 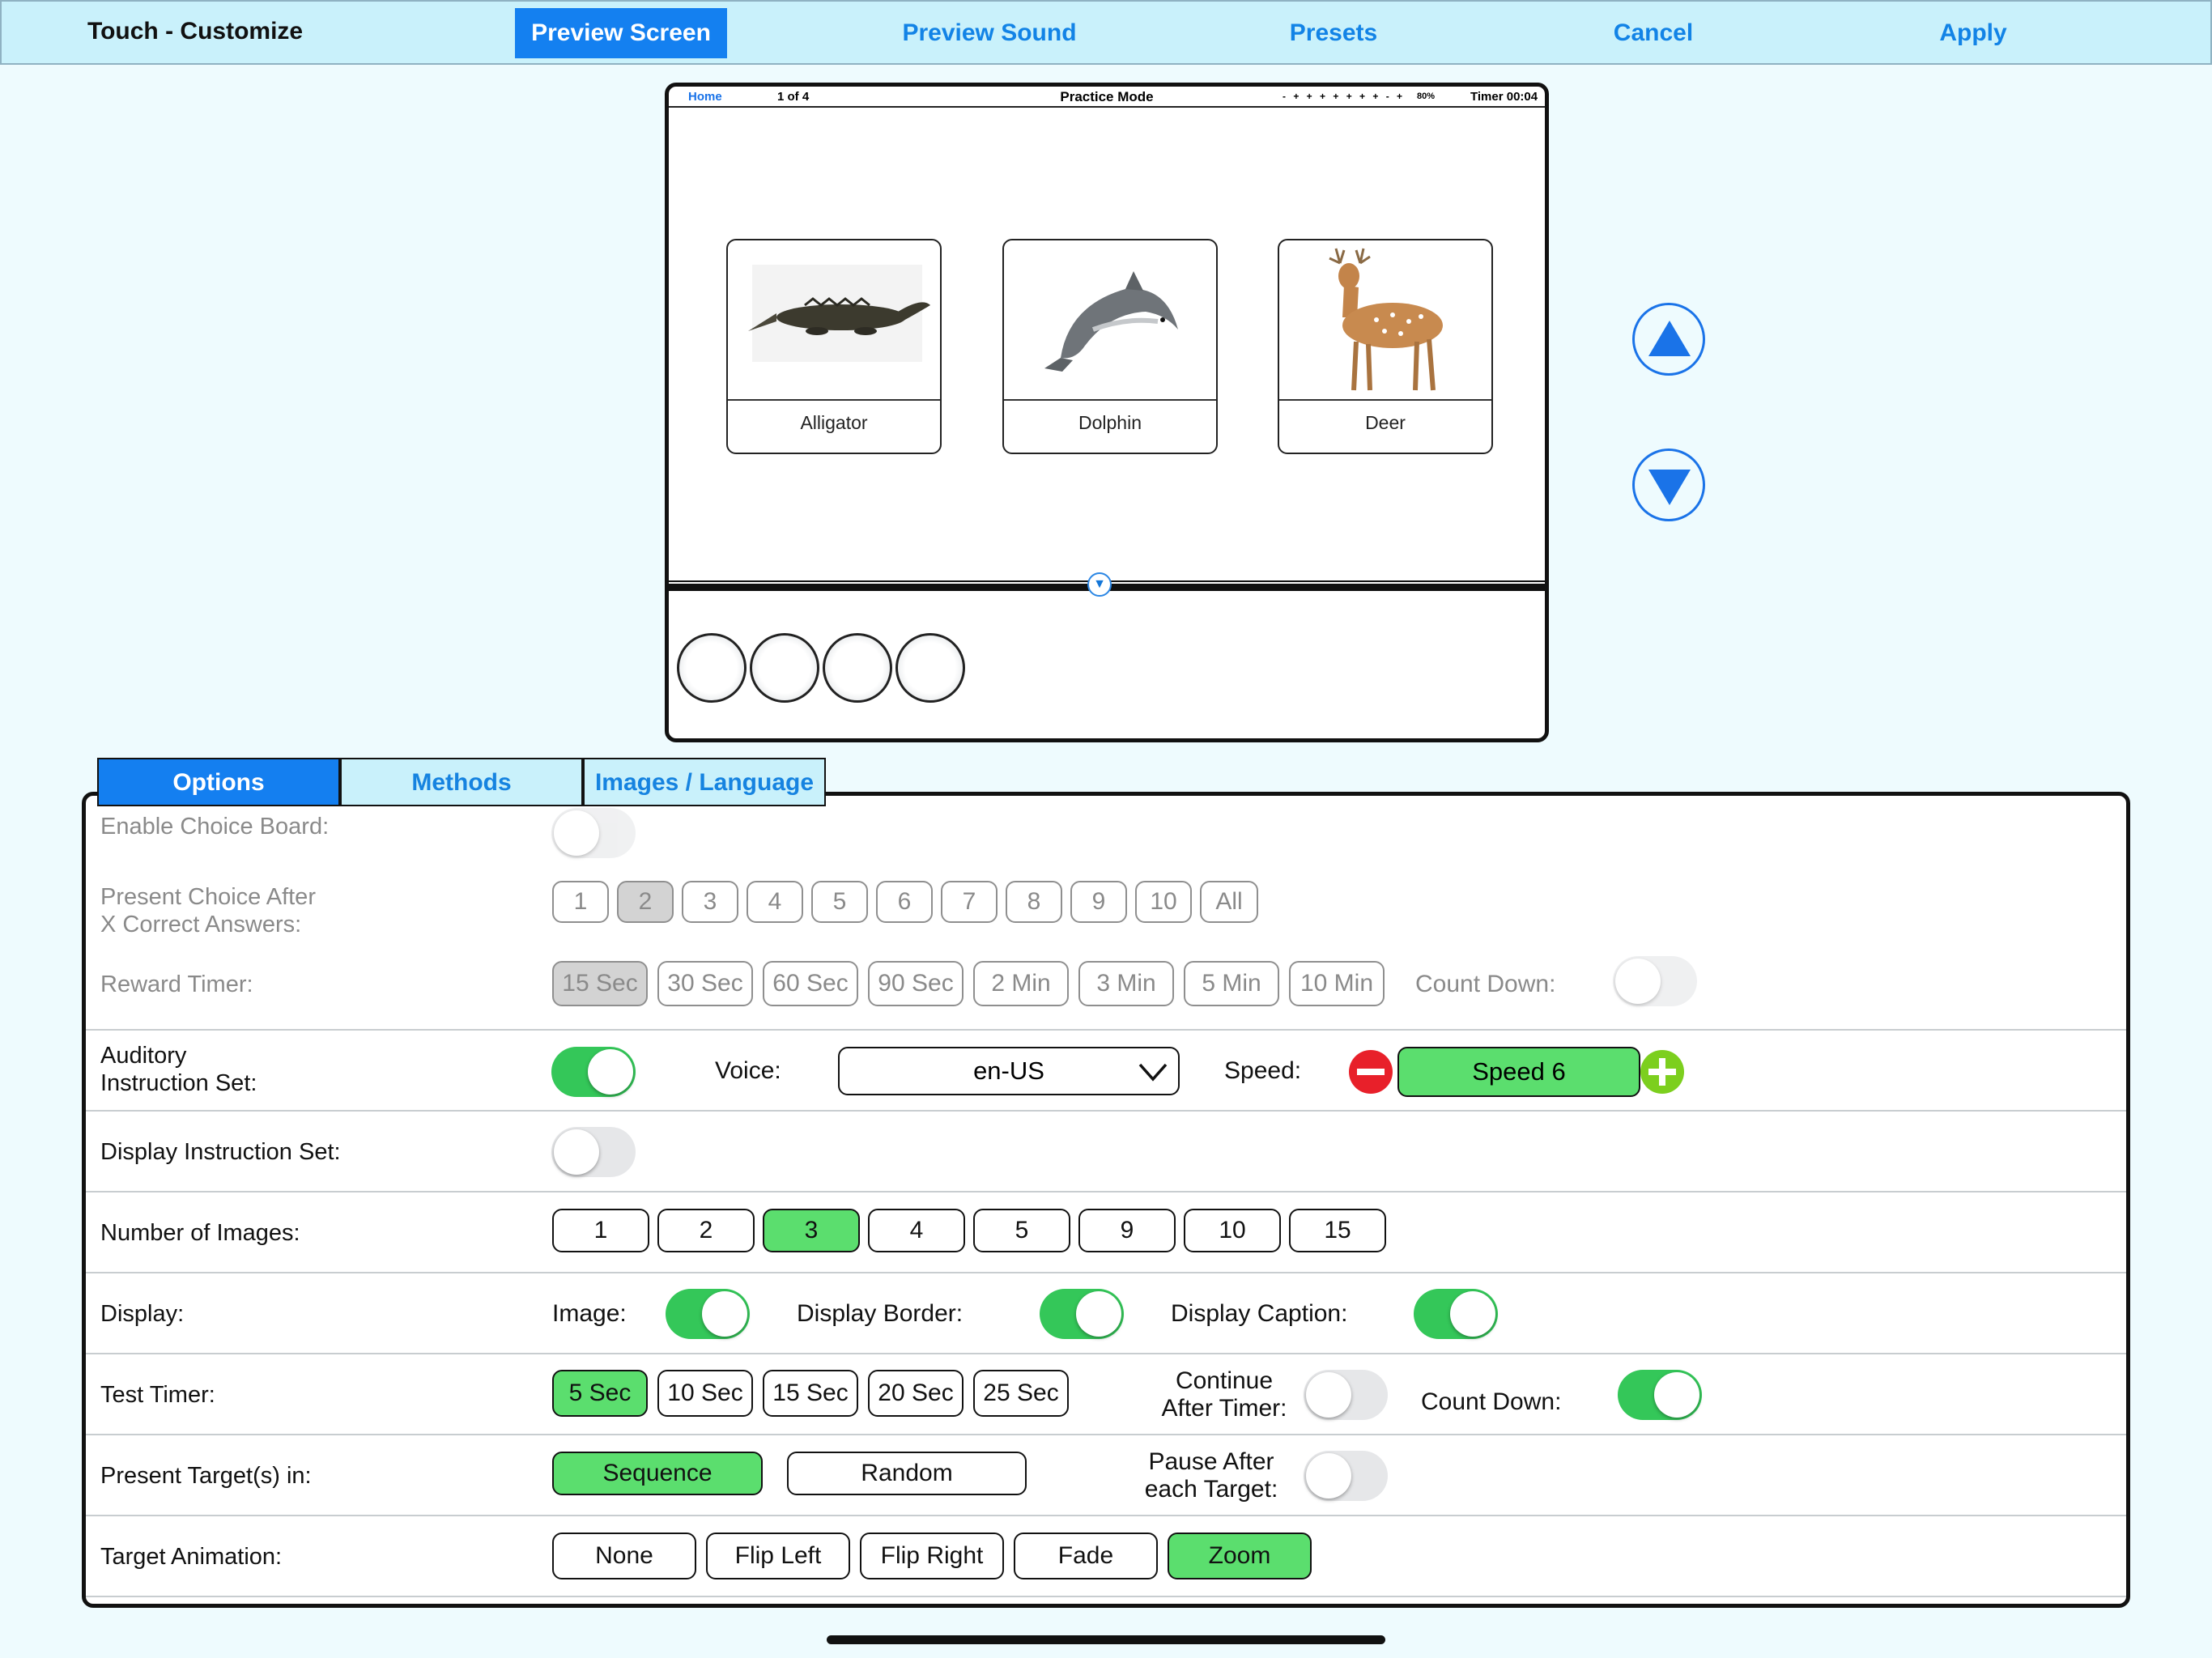 What do you see at coordinates (1231, 983) in the screenshot?
I see `reward-timer-option: 5 Min` at bounding box center [1231, 983].